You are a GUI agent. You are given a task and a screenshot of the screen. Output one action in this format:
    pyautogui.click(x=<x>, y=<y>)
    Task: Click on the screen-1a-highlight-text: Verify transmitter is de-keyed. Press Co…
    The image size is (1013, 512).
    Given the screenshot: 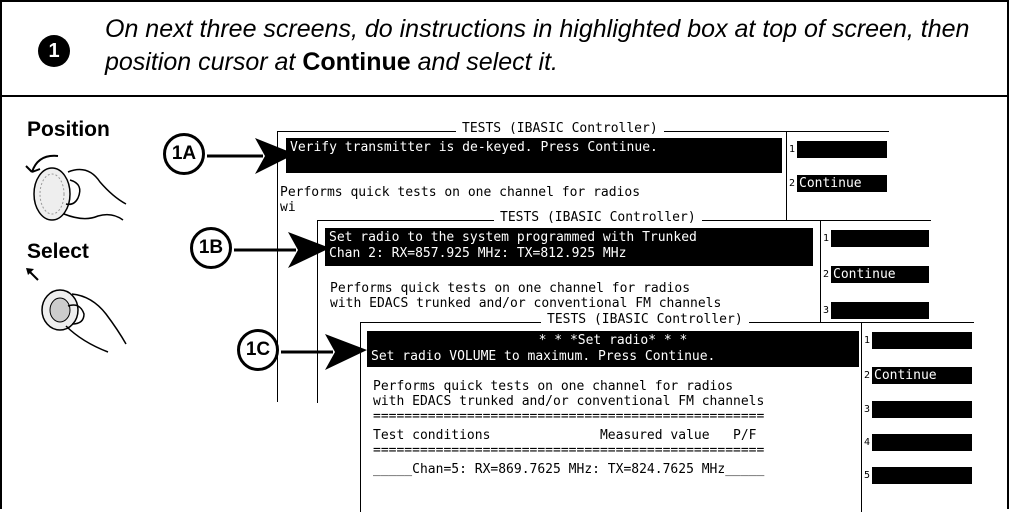 What is the action you would take?
    pyautogui.click(x=474, y=147)
    